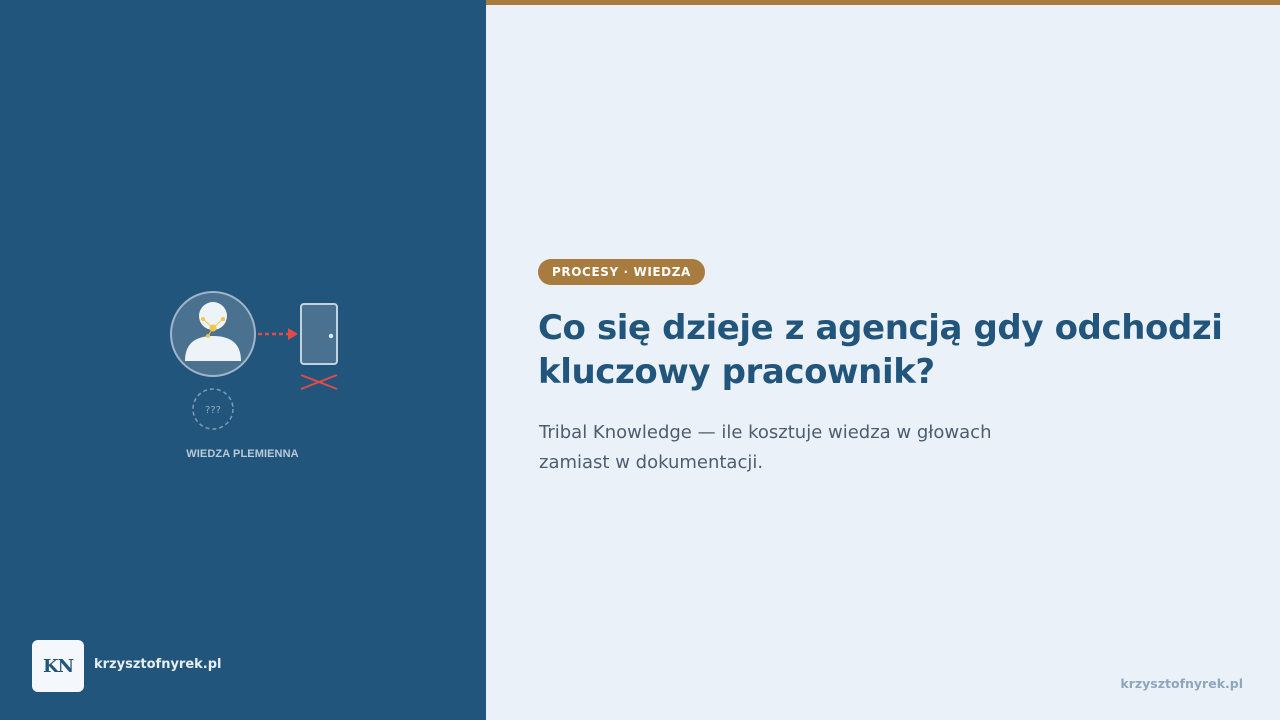  What do you see at coordinates (883, 2) in the screenshot?
I see `top-accent-bar` at bounding box center [883, 2].